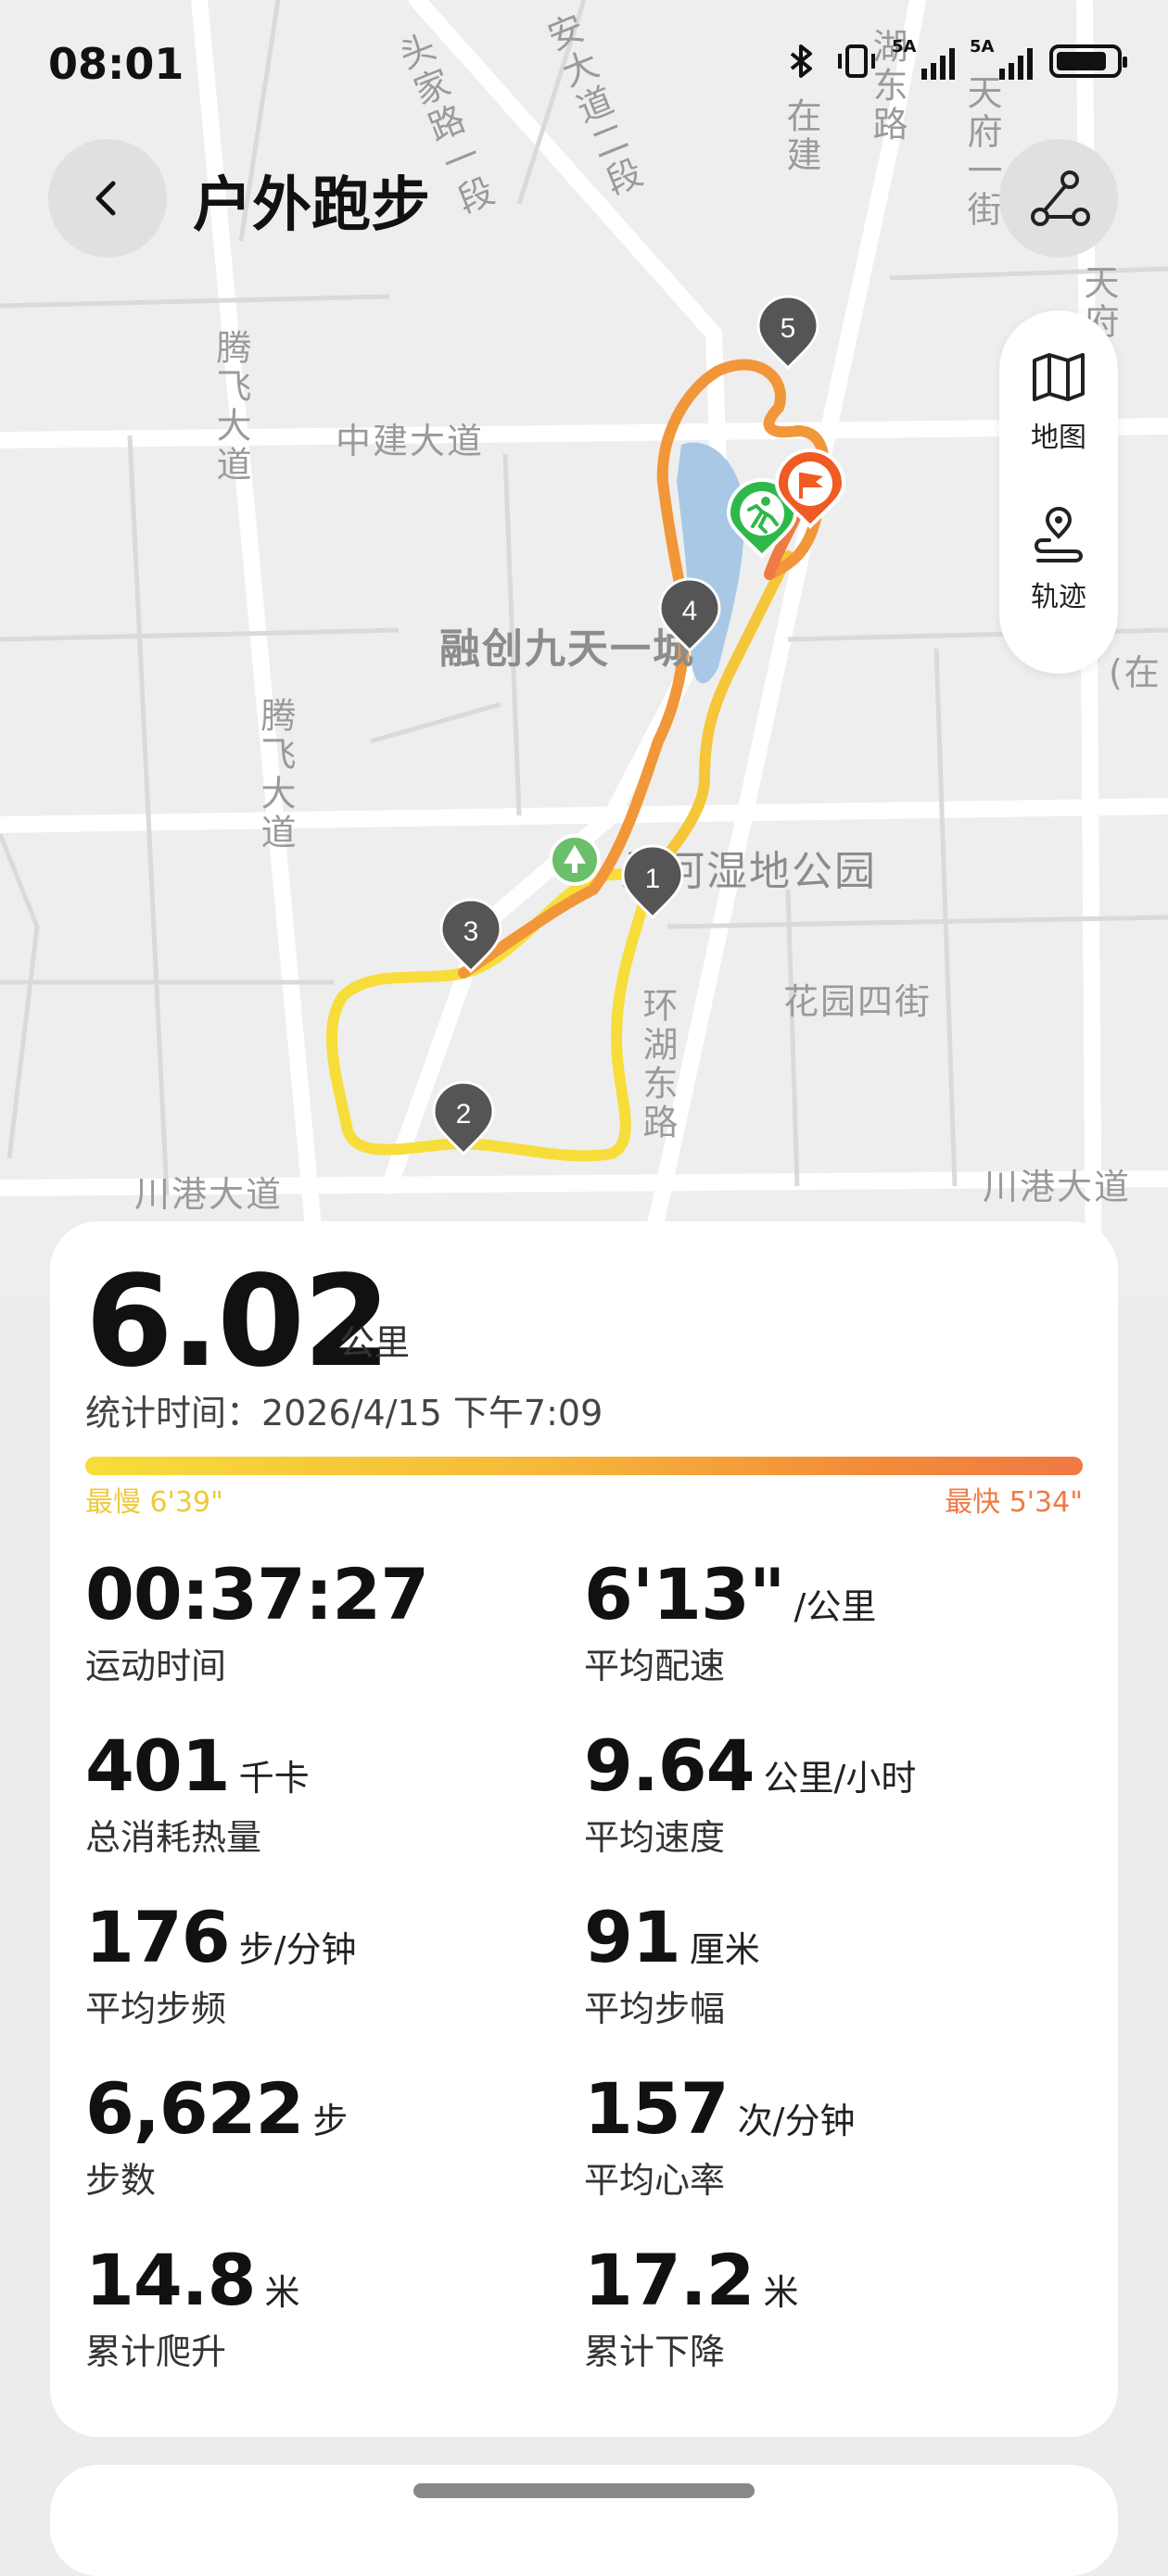 The width and height of the screenshot is (1168, 2576). Describe the element at coordinates (685, 1594) in the screenshot. I see `metric-value: 6'13"` at that location.